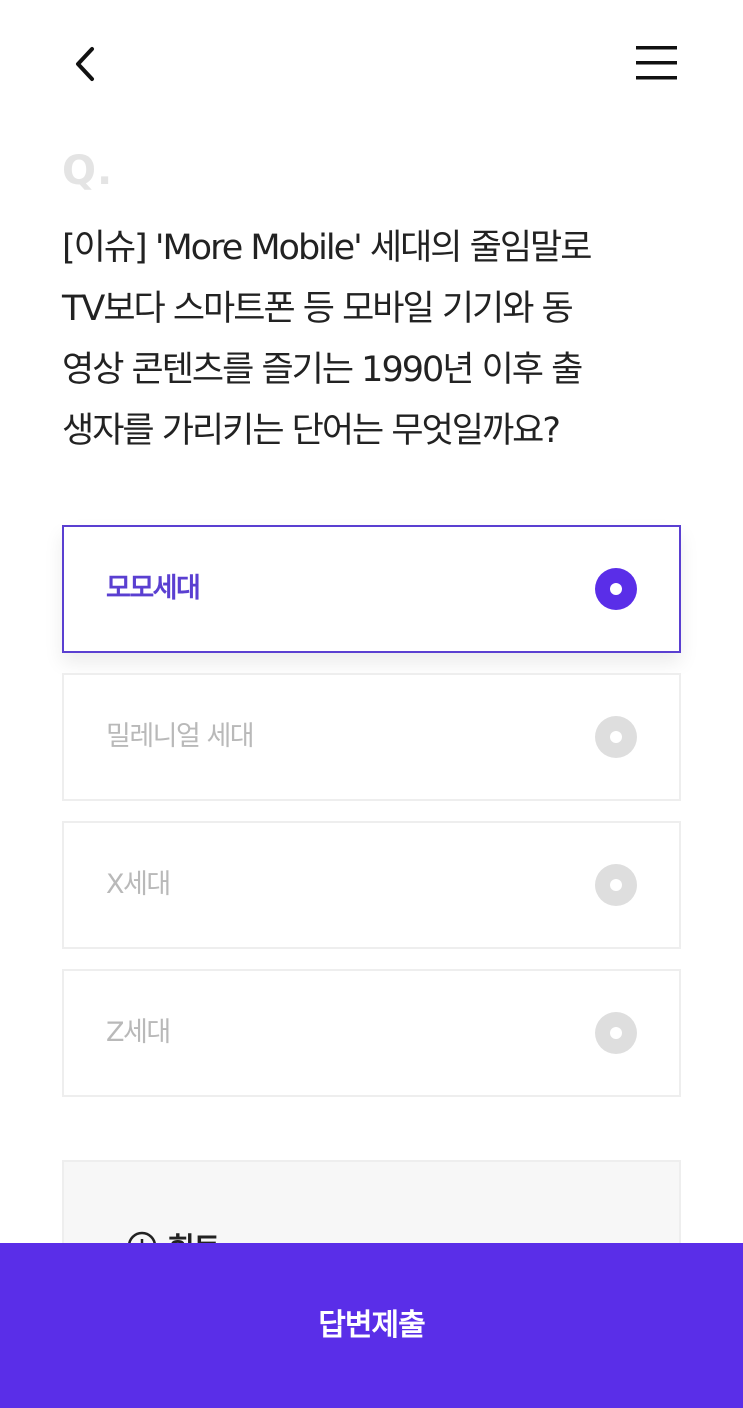 The image size is (743, 1408). I want to click on question-line: [이슈] 'More Mobile' 세대의 줄임말로, so click(327, 248).